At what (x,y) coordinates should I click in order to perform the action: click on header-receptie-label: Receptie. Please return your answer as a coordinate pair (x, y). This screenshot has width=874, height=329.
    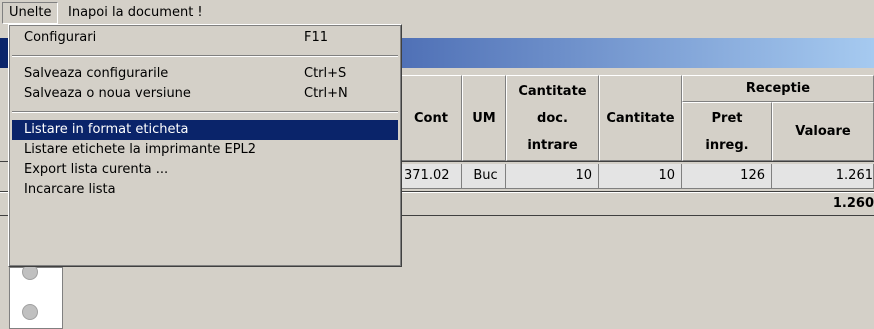
    Looking at the image, I should click on (778, 88).